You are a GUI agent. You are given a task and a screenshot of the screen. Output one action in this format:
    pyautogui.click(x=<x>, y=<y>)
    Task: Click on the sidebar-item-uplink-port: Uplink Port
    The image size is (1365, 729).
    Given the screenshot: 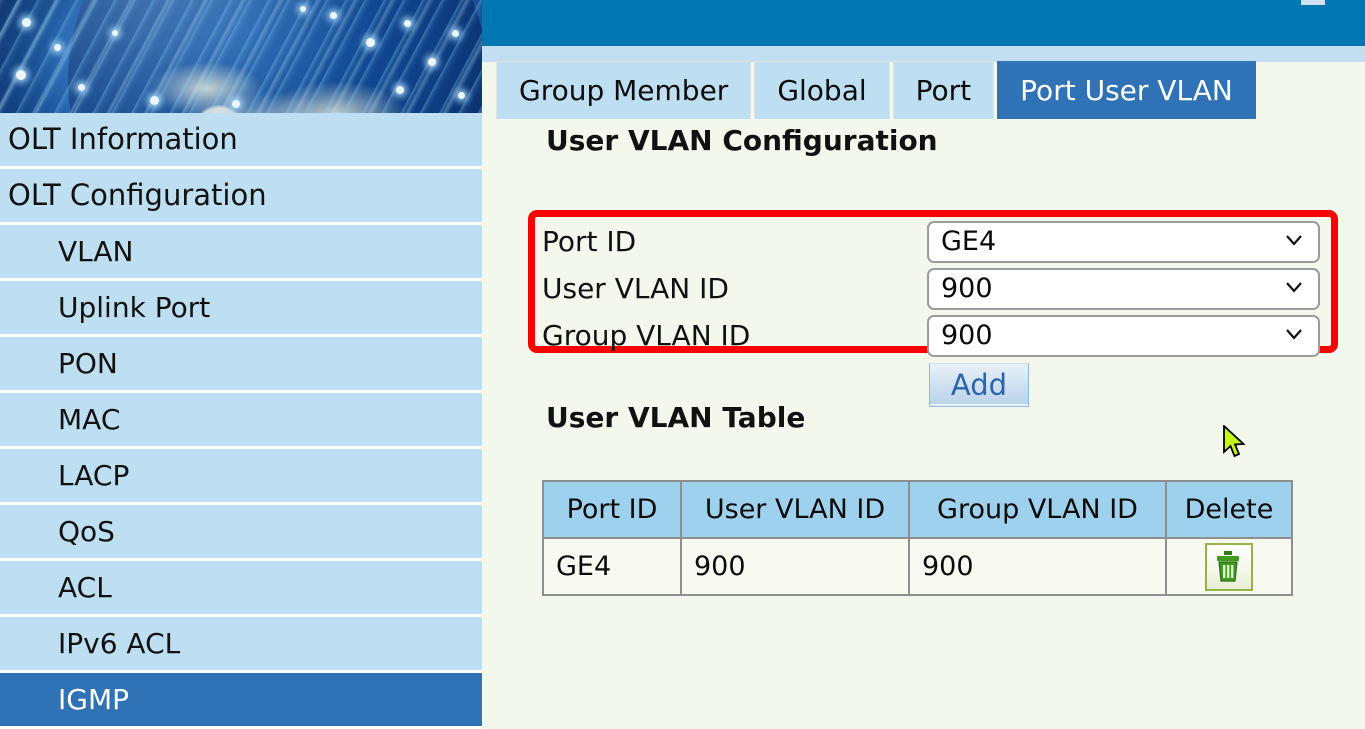 What is the action you would take?
    pyautogui.click(x=241, y=307)
    